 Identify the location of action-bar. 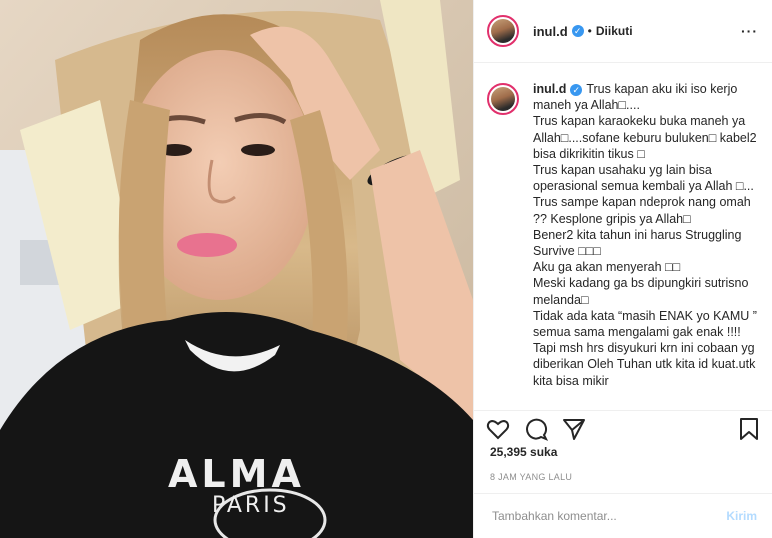
(623, 428).